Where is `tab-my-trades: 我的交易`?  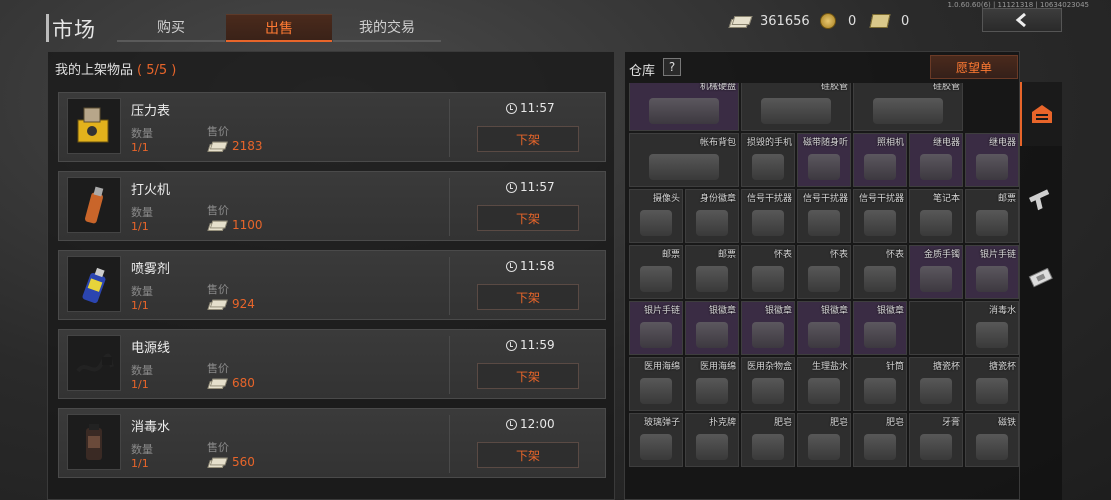 tab-my-trades: 我的交易 is located at coordinates (387, 28).